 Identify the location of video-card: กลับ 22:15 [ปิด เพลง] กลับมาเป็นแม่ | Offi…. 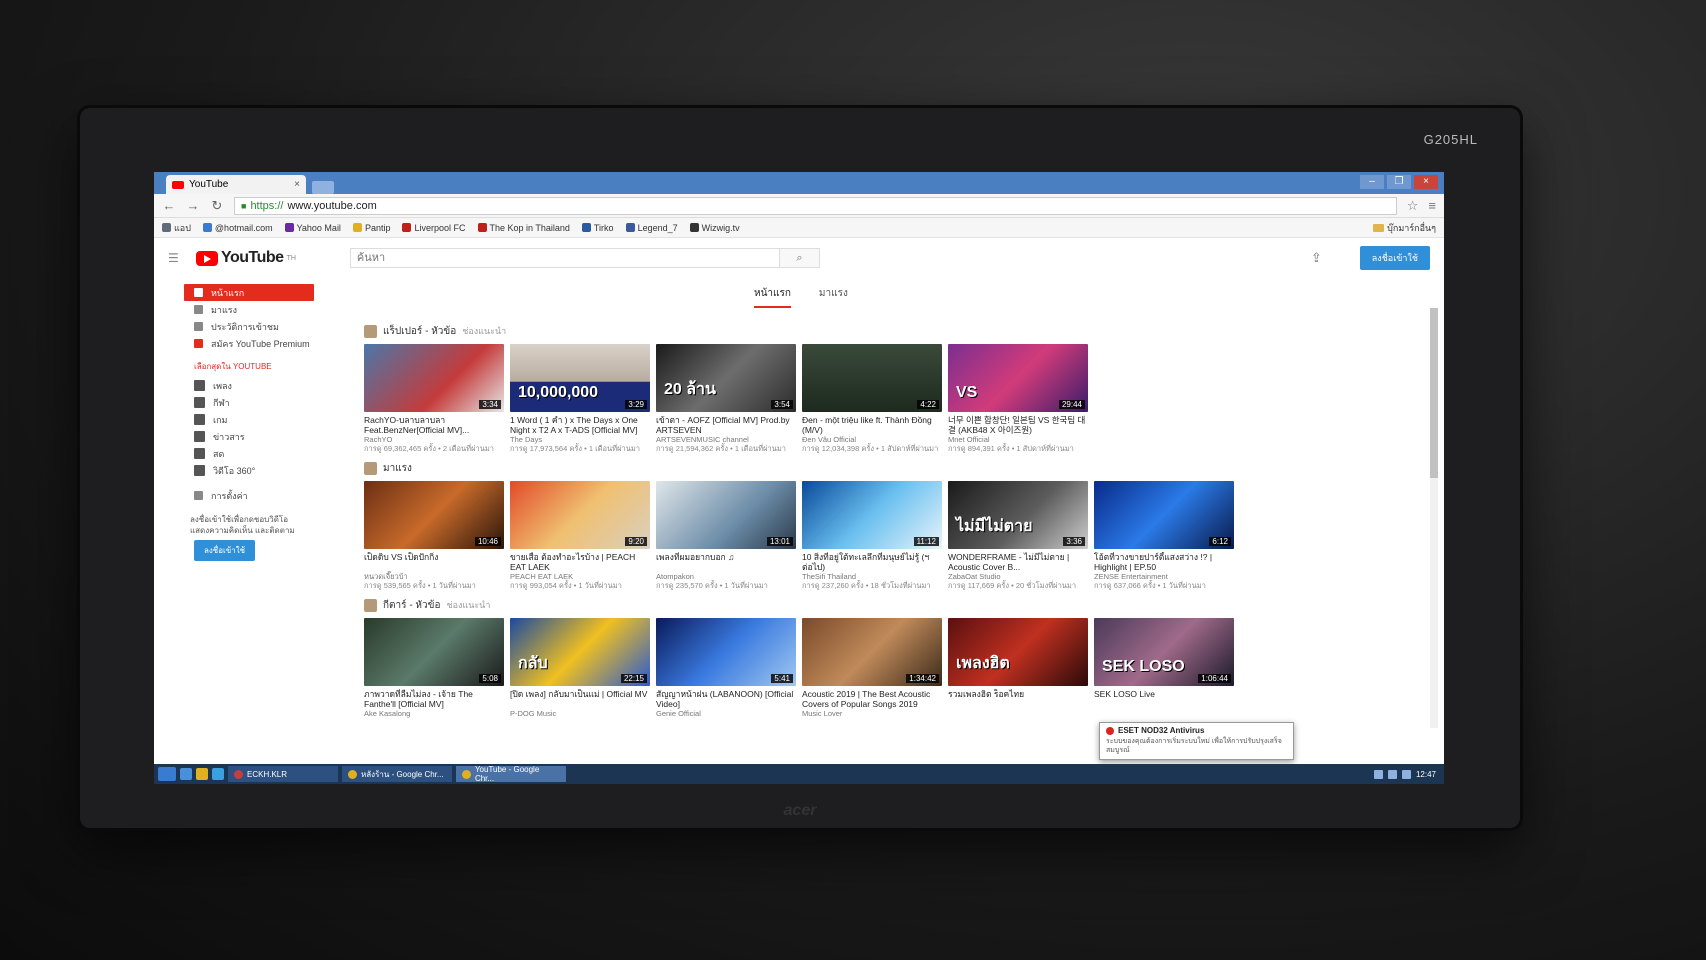
(580, 668).